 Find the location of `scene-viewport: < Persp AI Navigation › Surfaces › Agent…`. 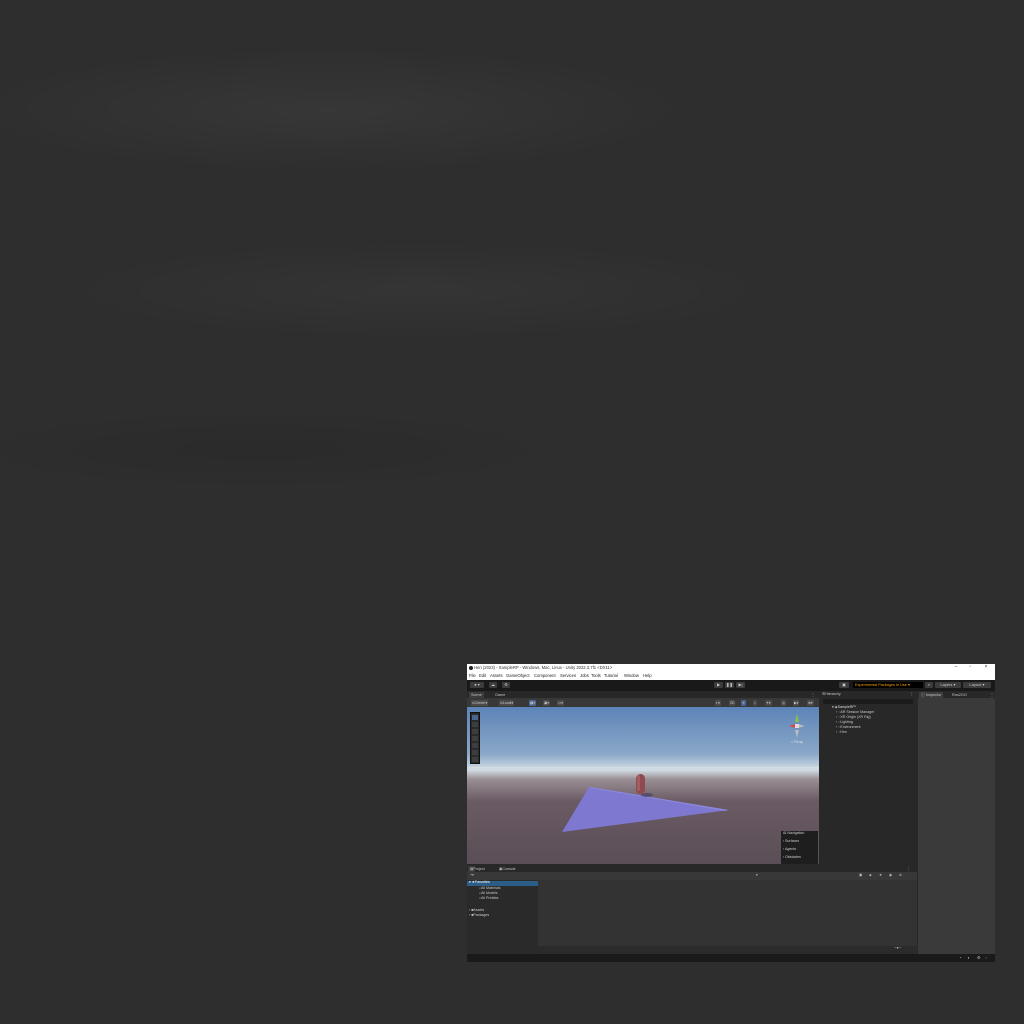

scene-viewport: < Persp AI Navigation › Surfaces › Agent… is located at coordinates (643, 785).